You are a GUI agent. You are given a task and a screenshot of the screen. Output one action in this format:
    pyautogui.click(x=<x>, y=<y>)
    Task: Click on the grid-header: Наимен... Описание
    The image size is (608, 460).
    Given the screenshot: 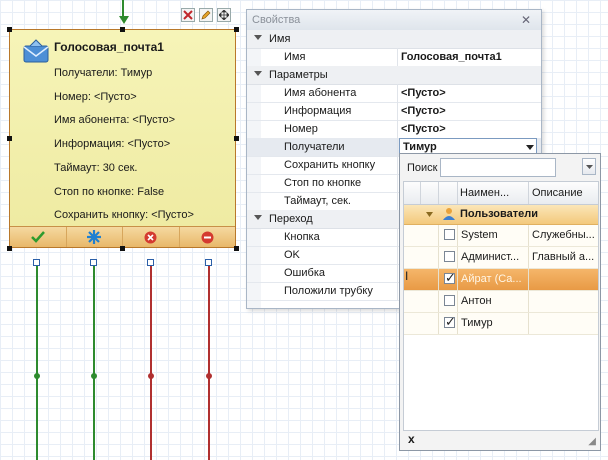 What is the action you would take?
    pyautogui.click(x=501, y=193)
    